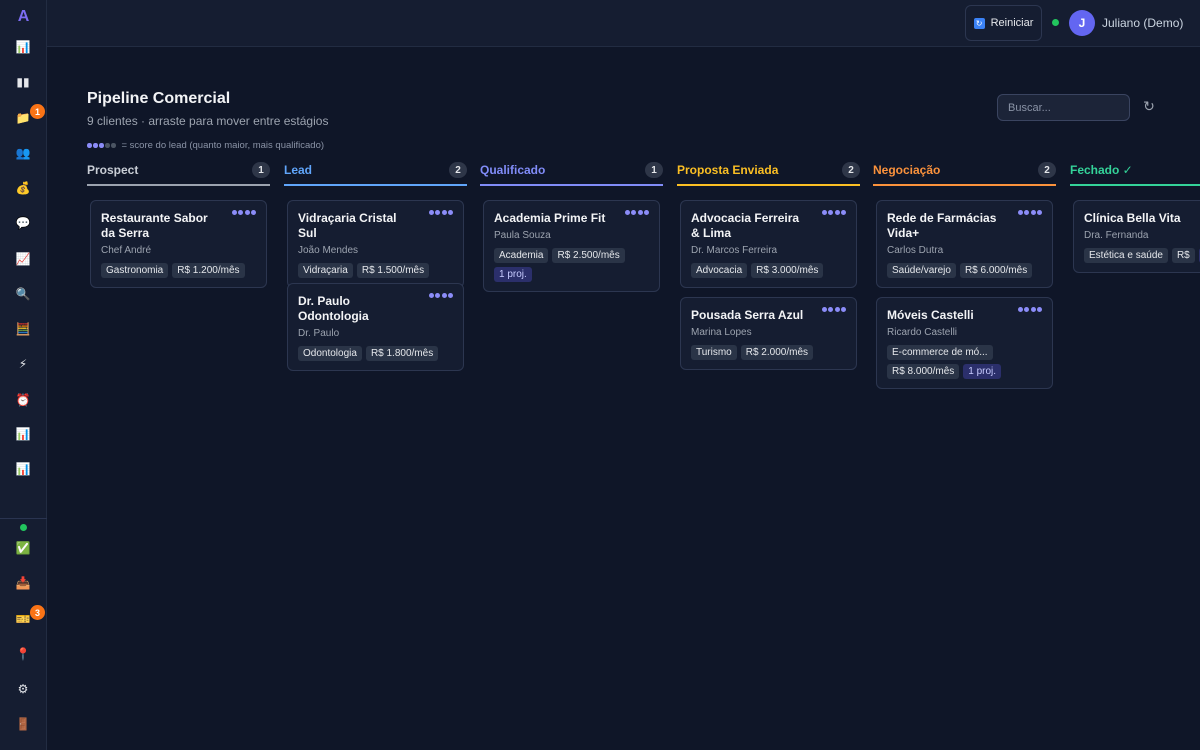  What do you see at coordinates (37, 612) in the screenshot?
I see `notification-badge: 3` at bounding box center [37, 612].